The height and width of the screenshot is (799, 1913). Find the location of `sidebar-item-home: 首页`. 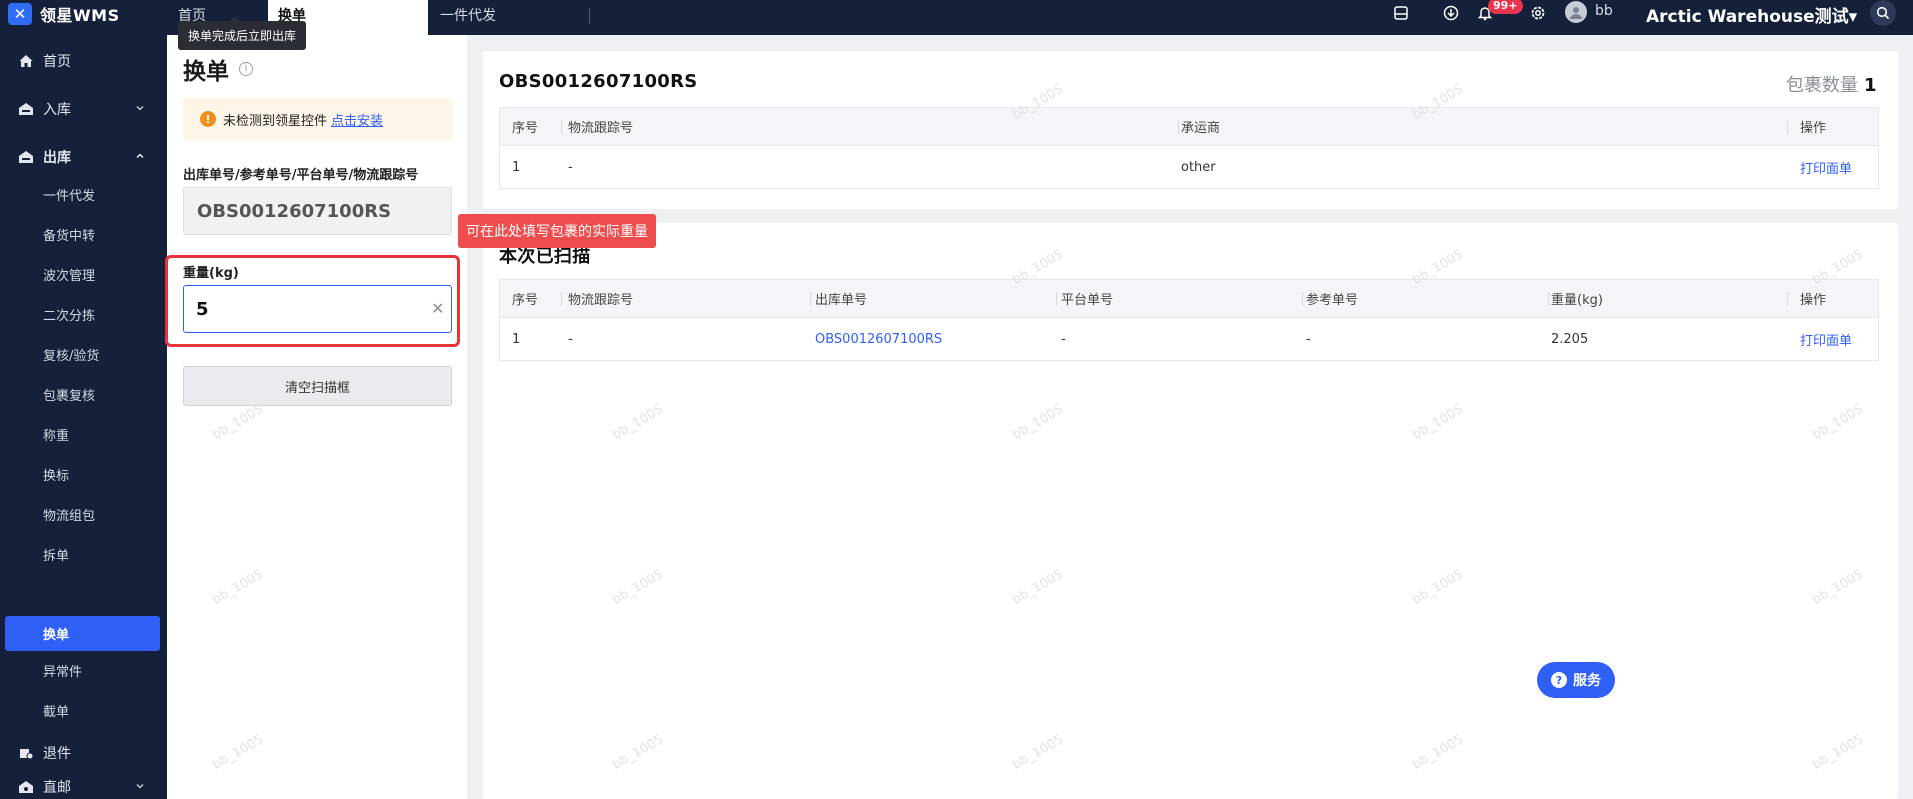

sidebar-item-home: 首页 is located at coordinates (83, 61).